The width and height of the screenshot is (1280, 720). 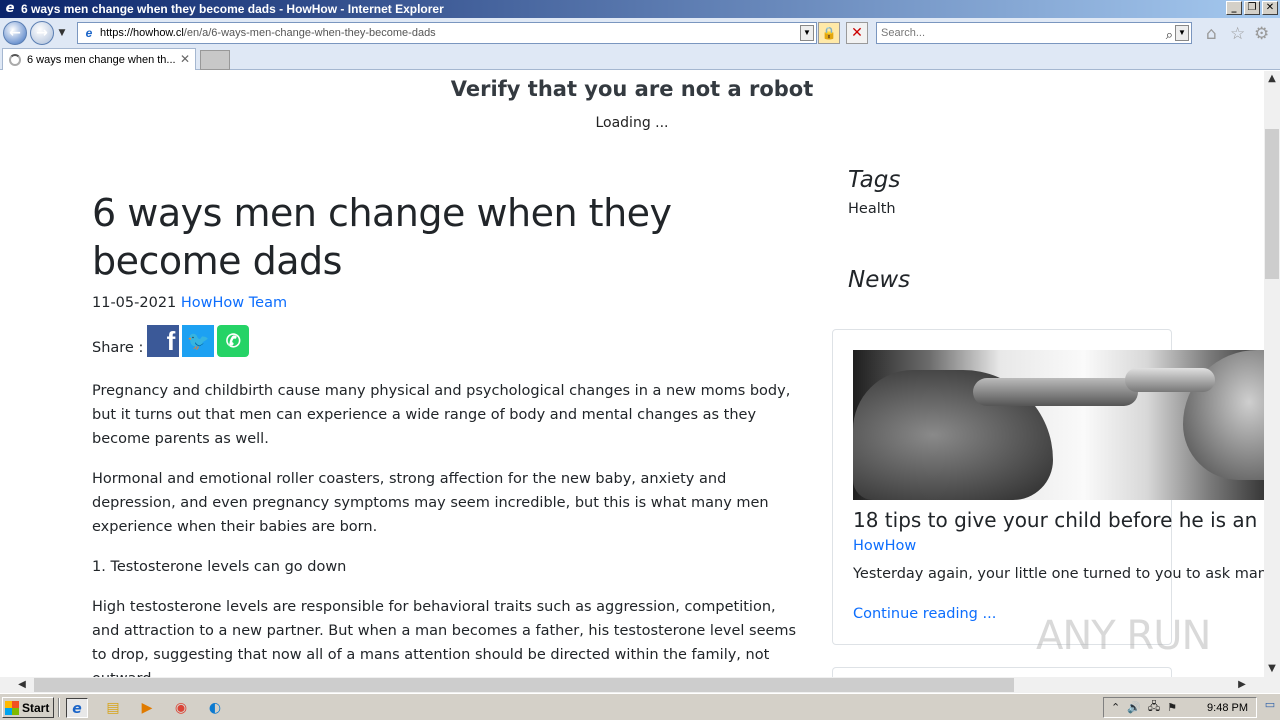 What do you see at coordinates (1272, 685) in the screenshot?
I see `scrollbar-corner` at bounding box center [1272, 685].